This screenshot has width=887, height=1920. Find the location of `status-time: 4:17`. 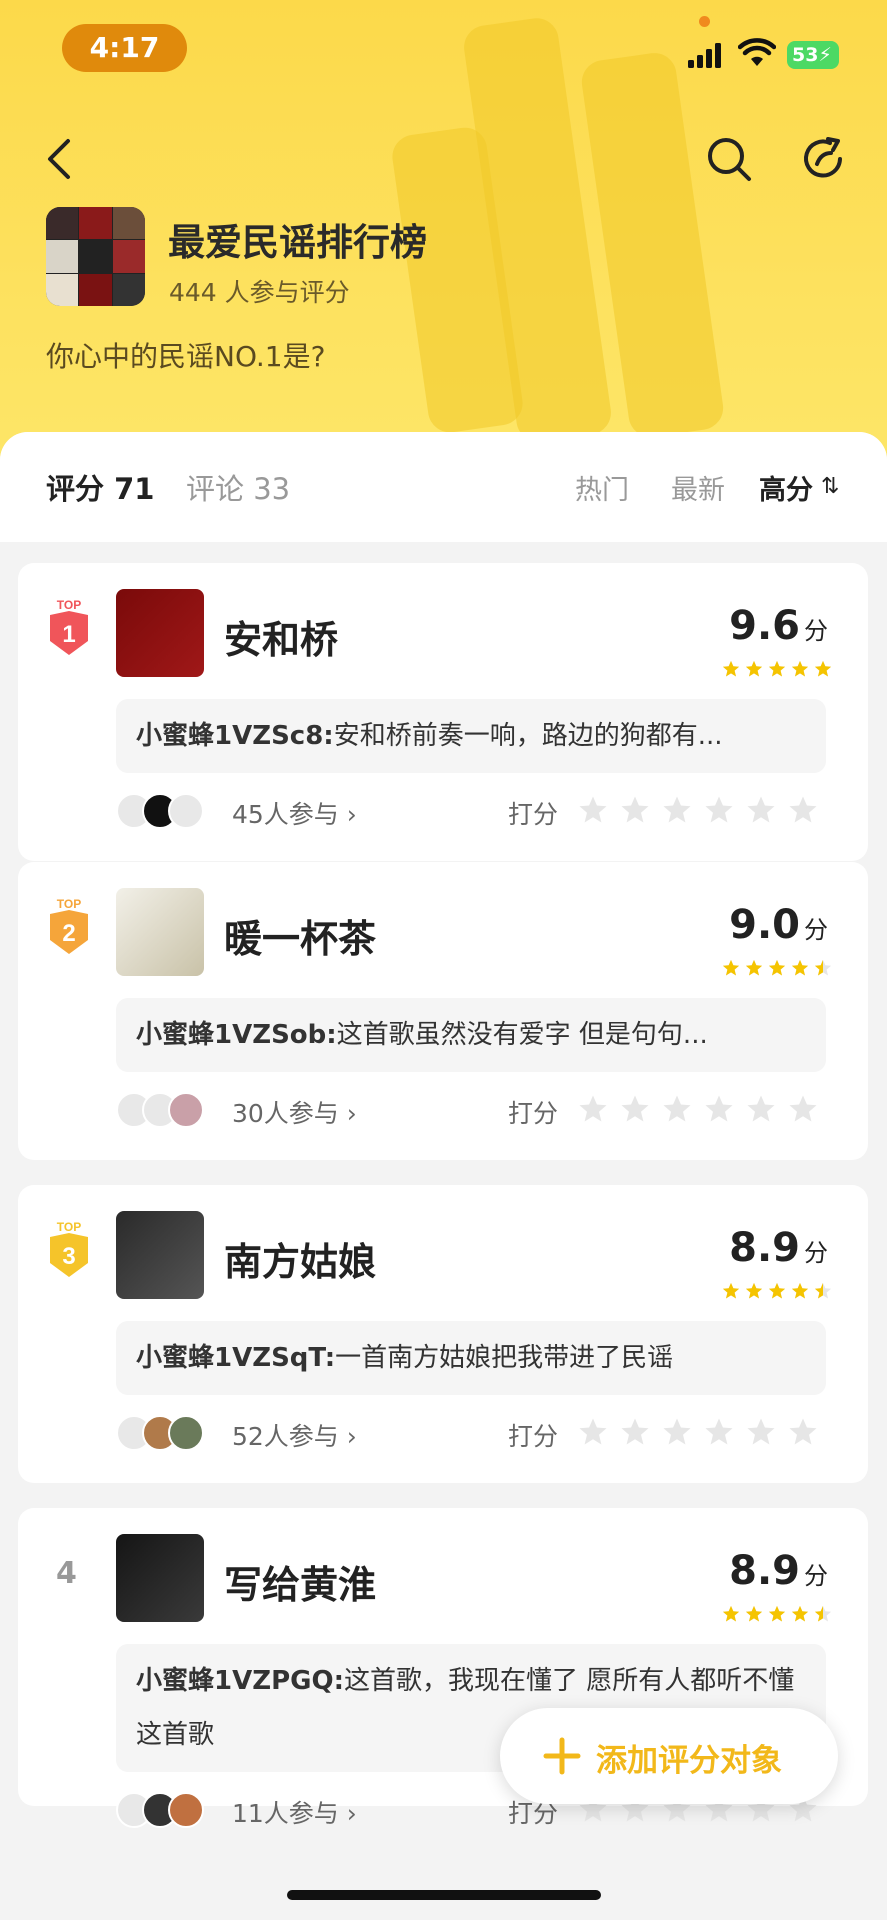

status-time: 4:17 is located at coordinates (124, 48).